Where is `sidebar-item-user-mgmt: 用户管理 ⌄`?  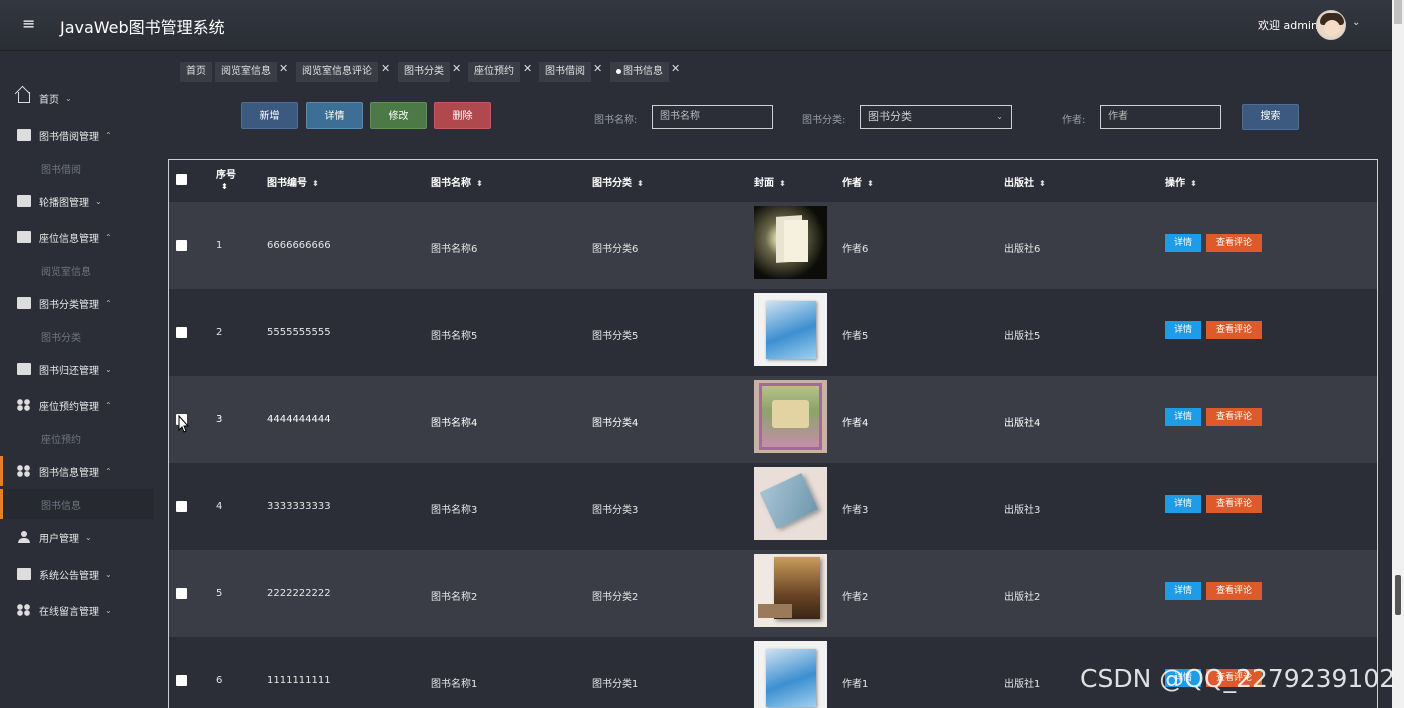
sidebar-item-user-mgmt: 用户管理 ⌄ is located at coordinates (77, 537).